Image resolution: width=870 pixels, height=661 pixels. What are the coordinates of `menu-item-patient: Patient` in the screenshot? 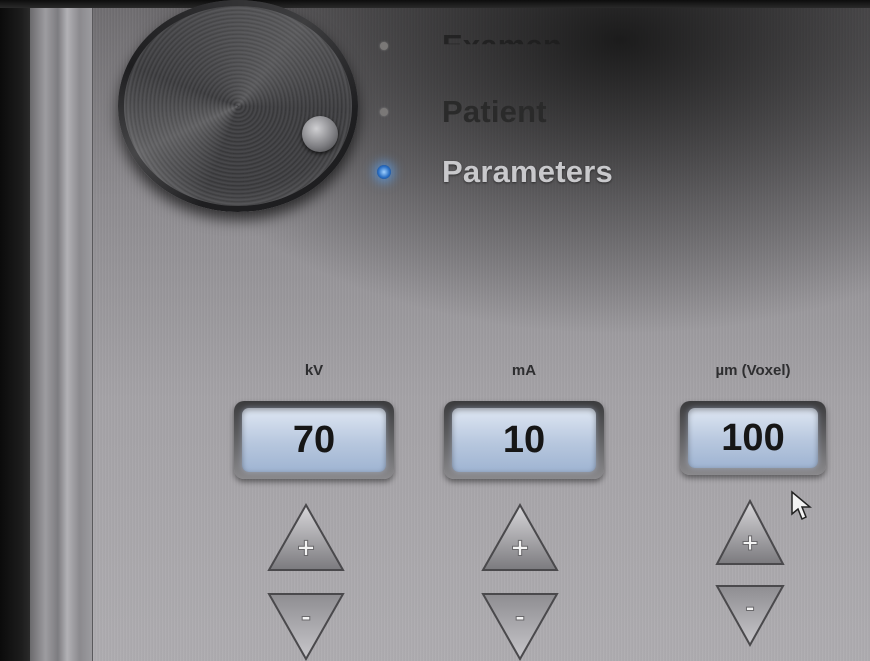 It's located at (463, 112).